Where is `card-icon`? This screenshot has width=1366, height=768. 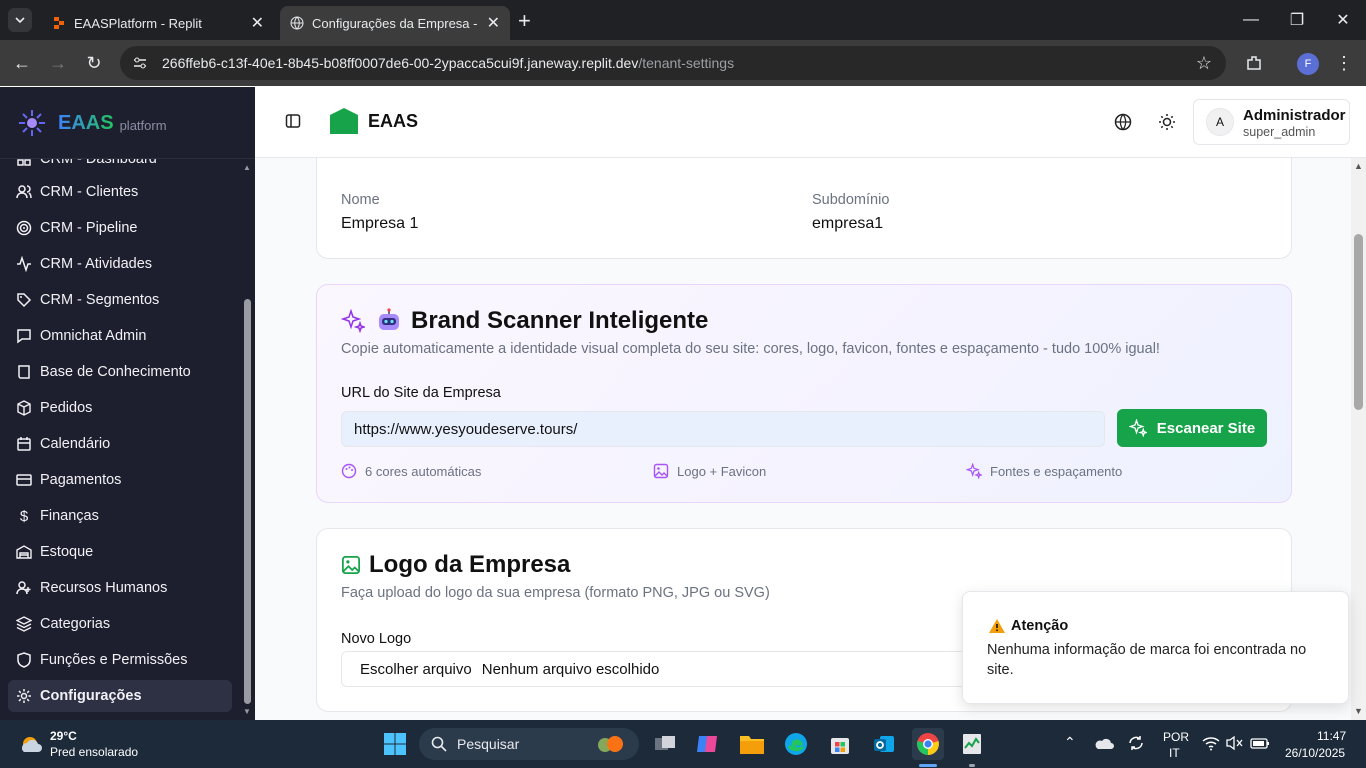 card-icon is located at coordinates (24, 480).